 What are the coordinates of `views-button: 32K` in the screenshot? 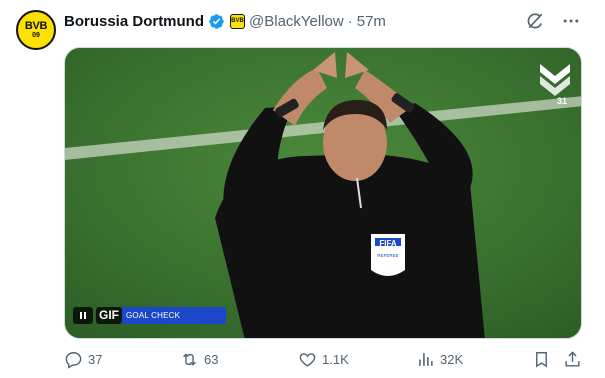 It's located at (439, 359).